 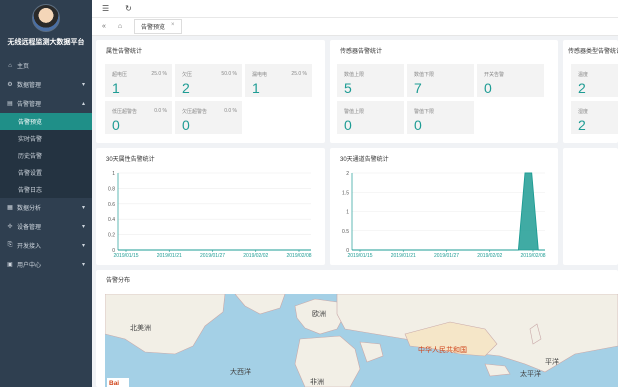 What do you see at coordinates (46, 226) in the screenshot?
I see `sidebar-item-device-management: ✢ 设备管理 ▾` at bounding box center [46, 226].